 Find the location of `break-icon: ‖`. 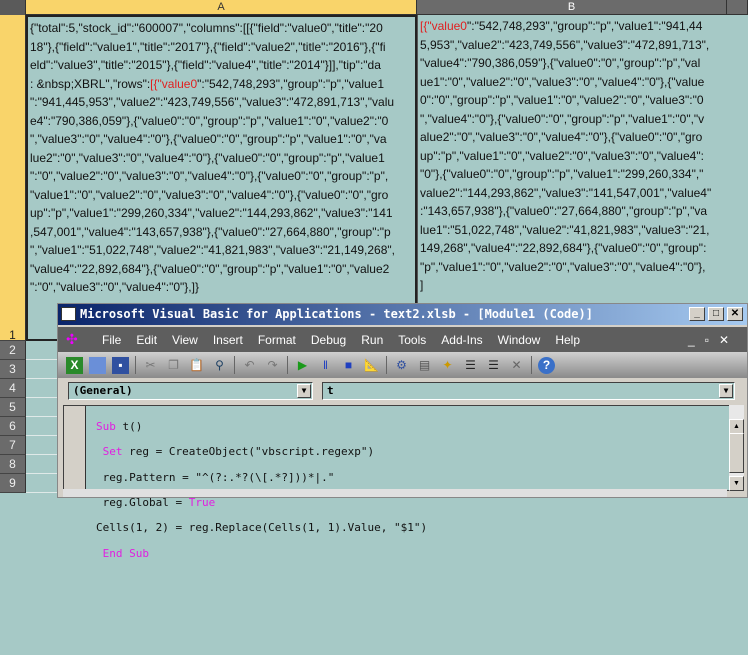

break-icon: ‖ is located at coordinates (325, 365).